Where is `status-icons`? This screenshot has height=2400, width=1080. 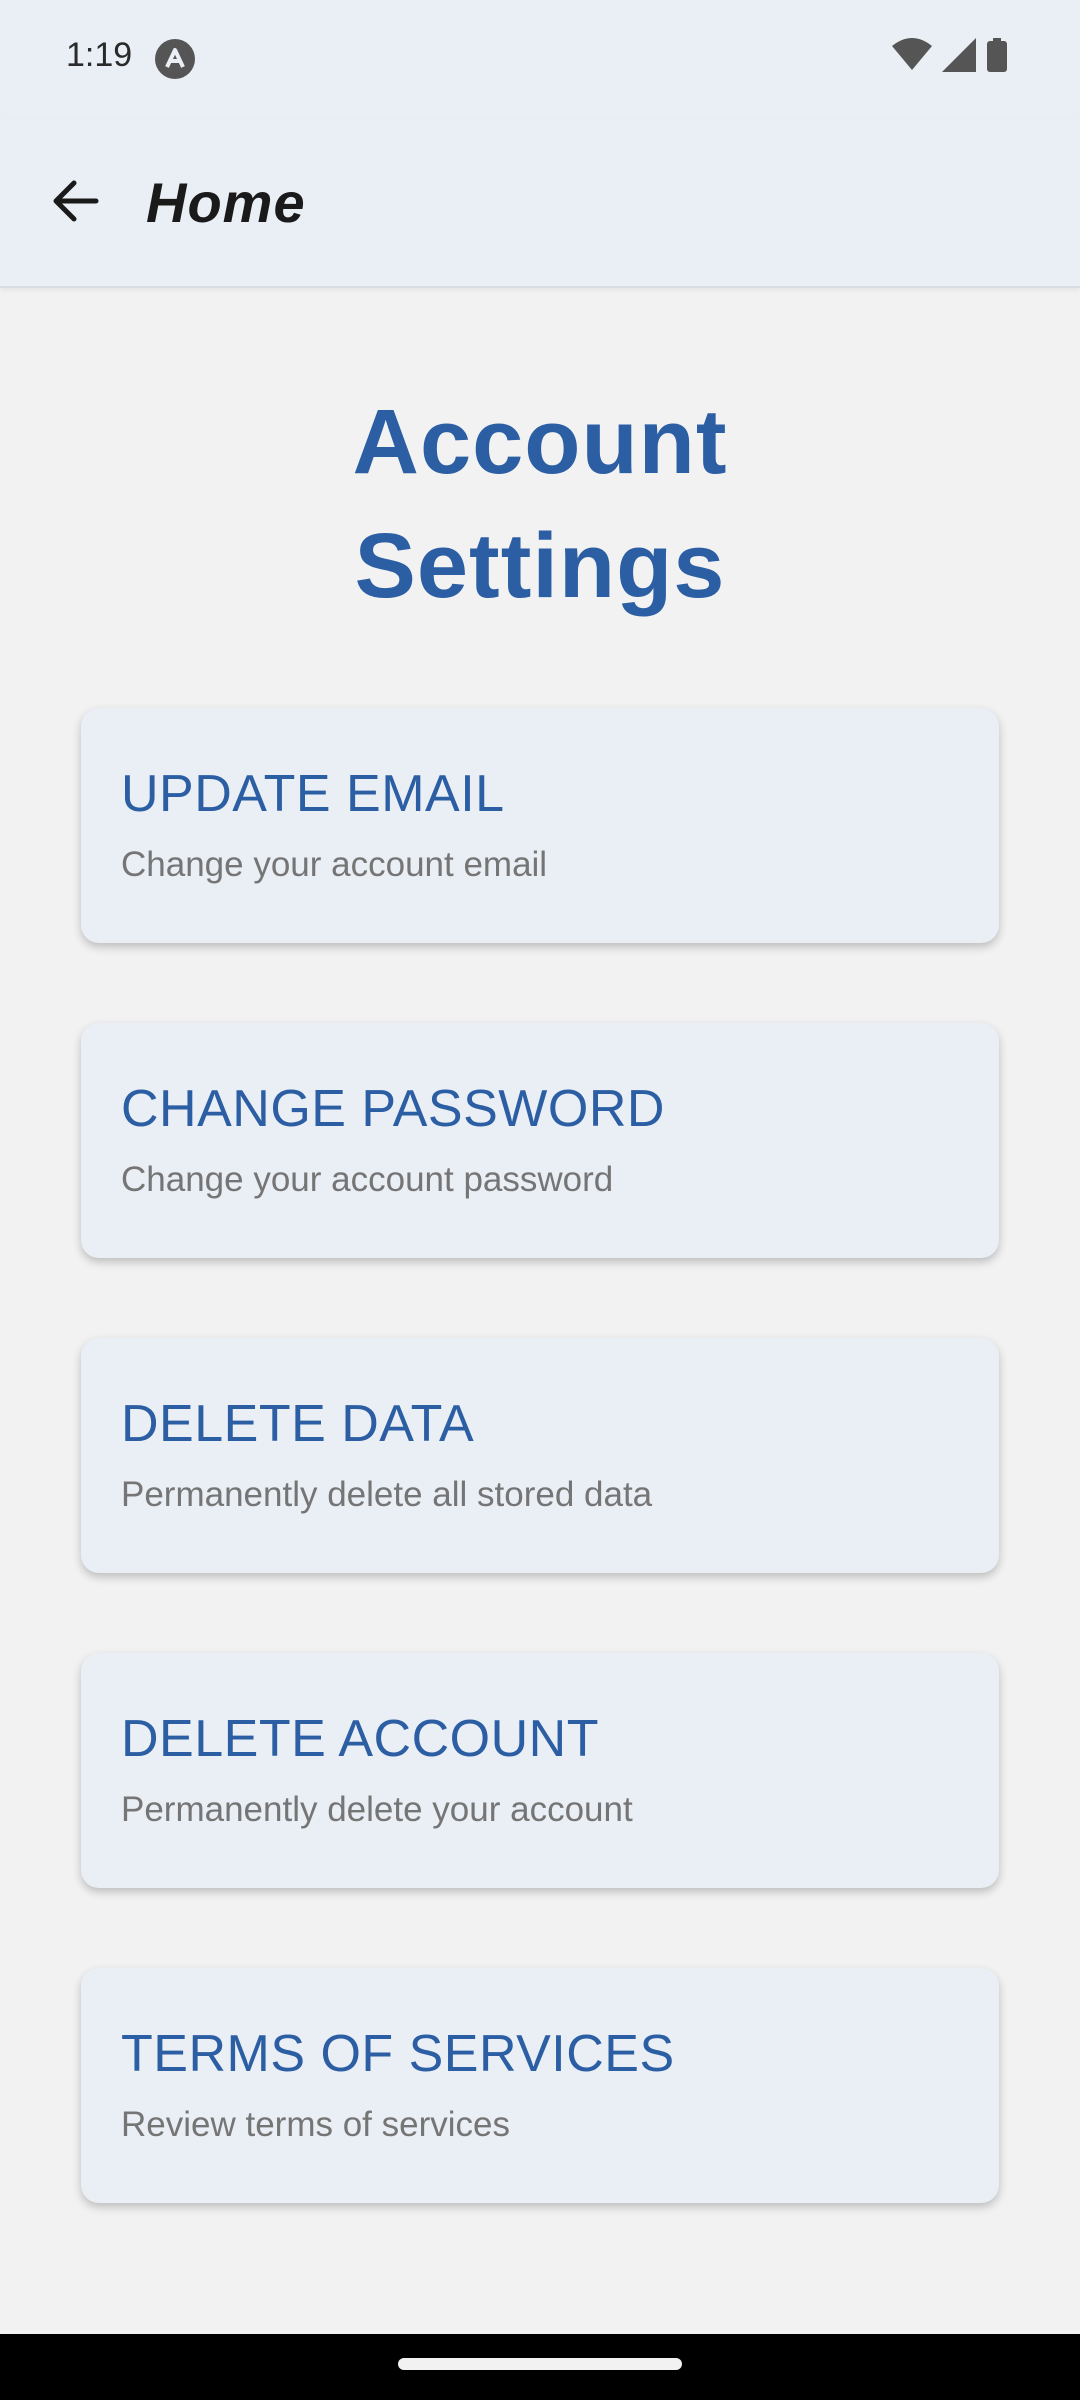
status-icons is located at coordinates (950, 57).